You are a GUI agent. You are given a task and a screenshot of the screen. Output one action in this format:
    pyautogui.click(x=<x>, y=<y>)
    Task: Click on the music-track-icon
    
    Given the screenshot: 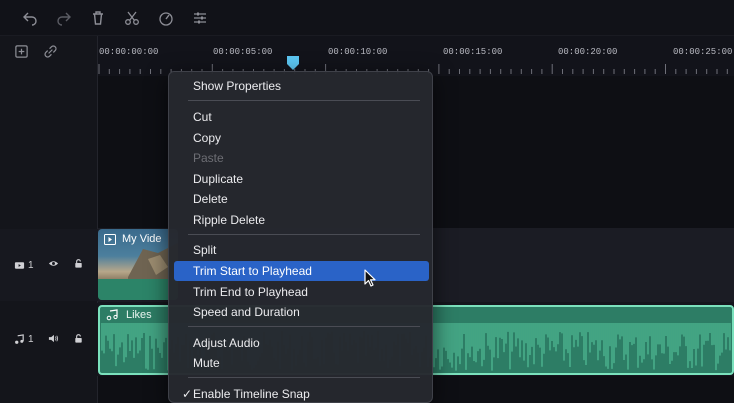 What is the action you would take?
    pyautogui.click(x=19, y=339)
    